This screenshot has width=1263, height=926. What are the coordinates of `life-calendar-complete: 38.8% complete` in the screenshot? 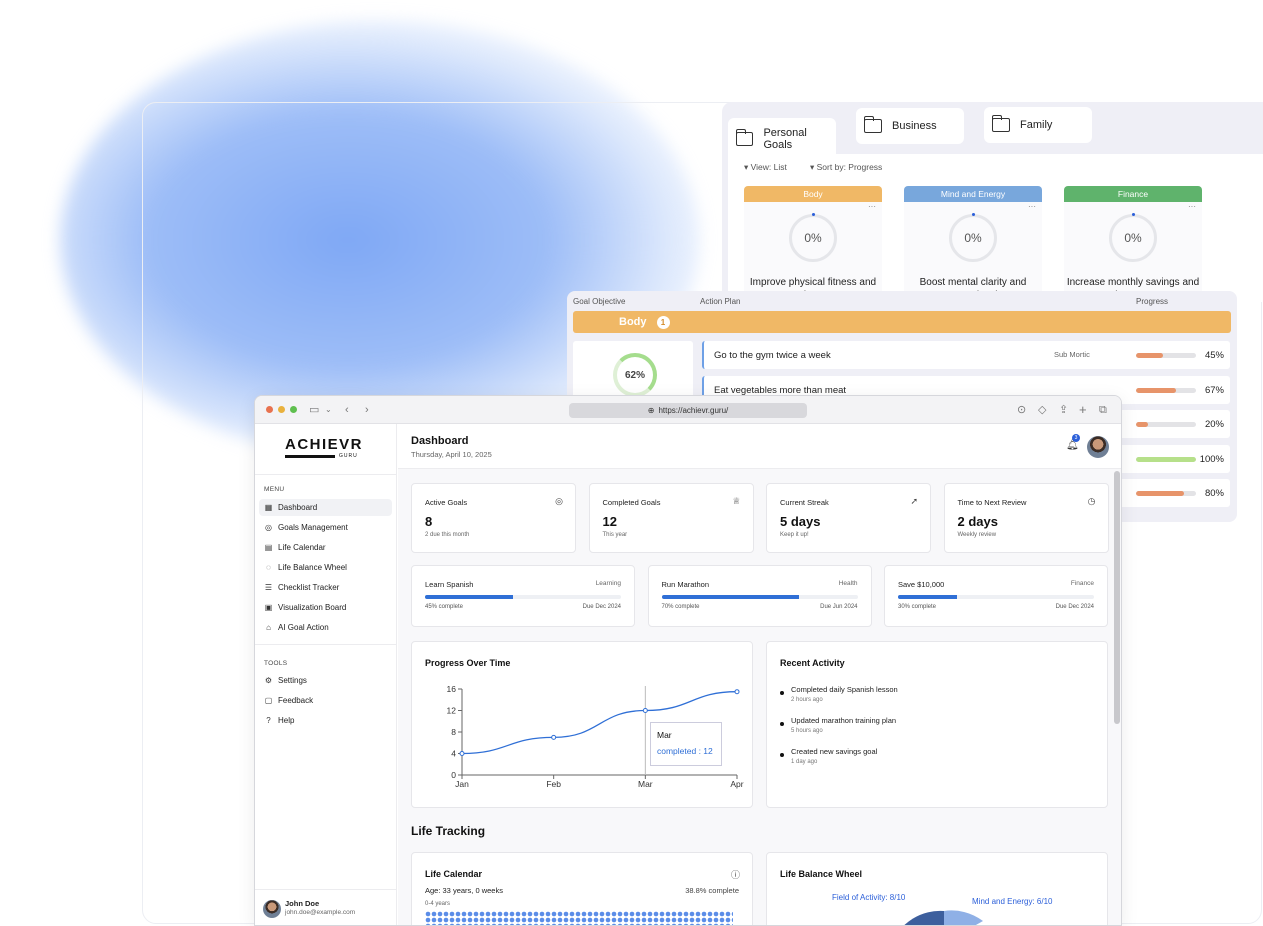 It's located at (712, 890).